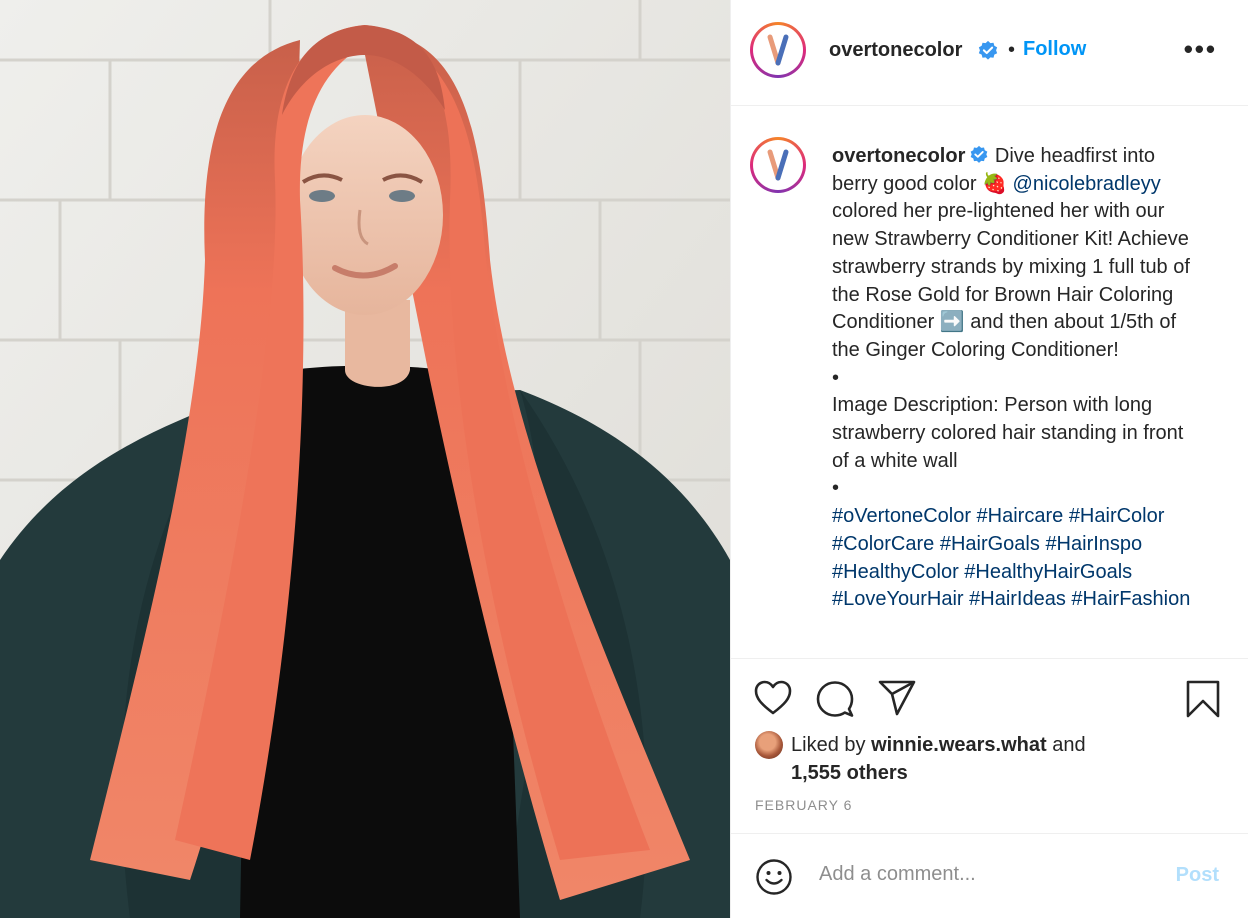 The height and width of the screenshot is (918, 1248). I want to click on hashtag-link: #Haircare, so click(1020, 516).